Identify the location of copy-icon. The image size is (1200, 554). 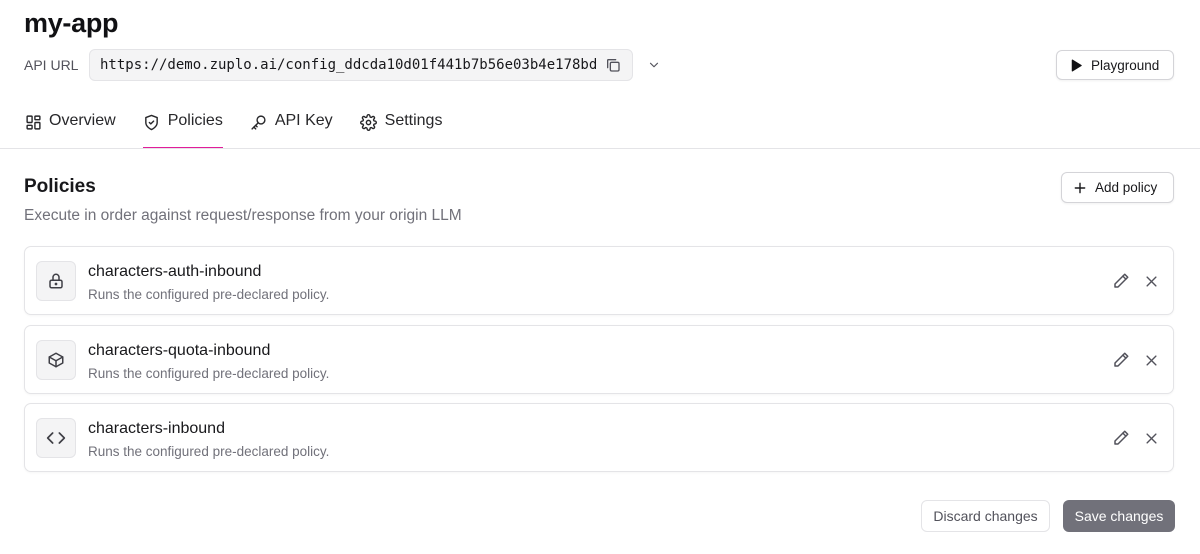
(613, 65).